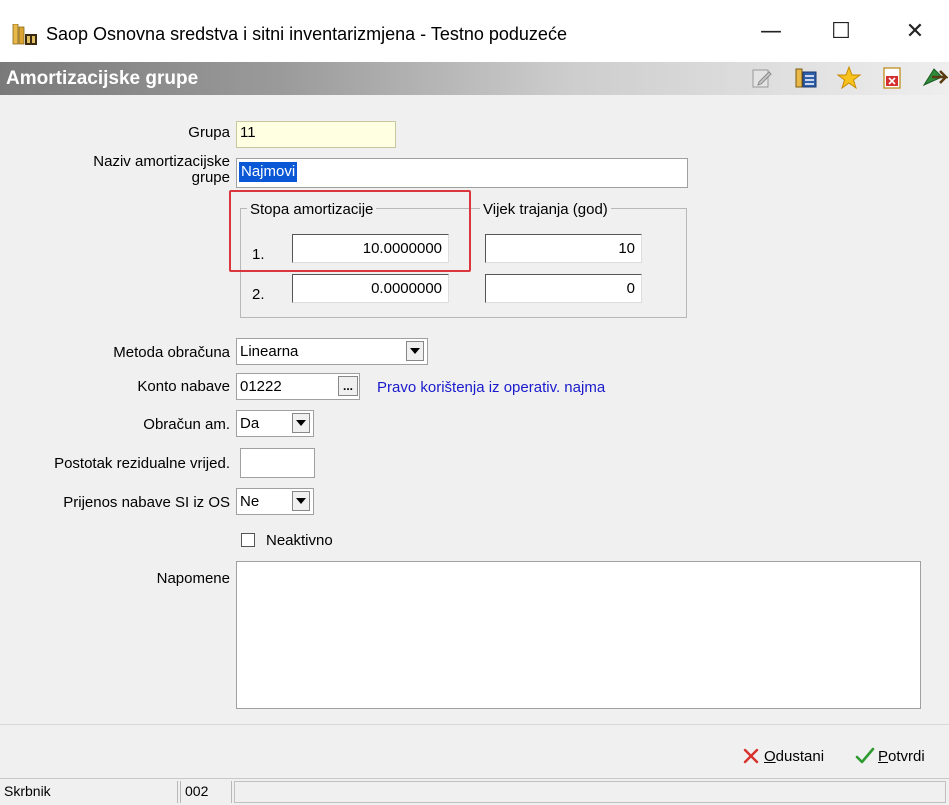 This screenshot has width=949, height=805. Describe the element at coordinates (209, 132) in the screenshot. I see `grupa-label: Grupa` at that location.